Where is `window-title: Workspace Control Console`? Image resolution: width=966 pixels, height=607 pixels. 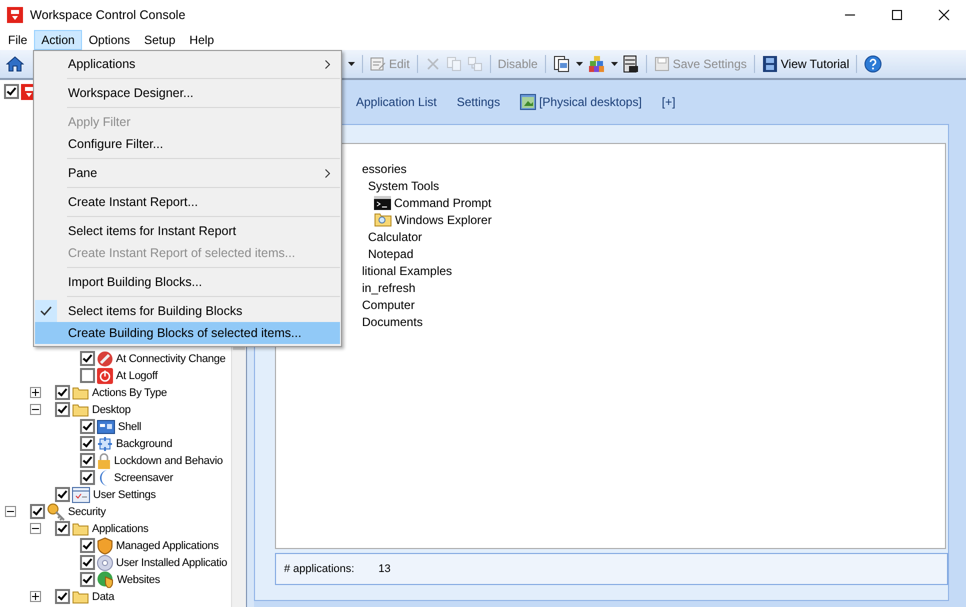 window-title: Workspace Control Console is located at coordinates (108, 15).